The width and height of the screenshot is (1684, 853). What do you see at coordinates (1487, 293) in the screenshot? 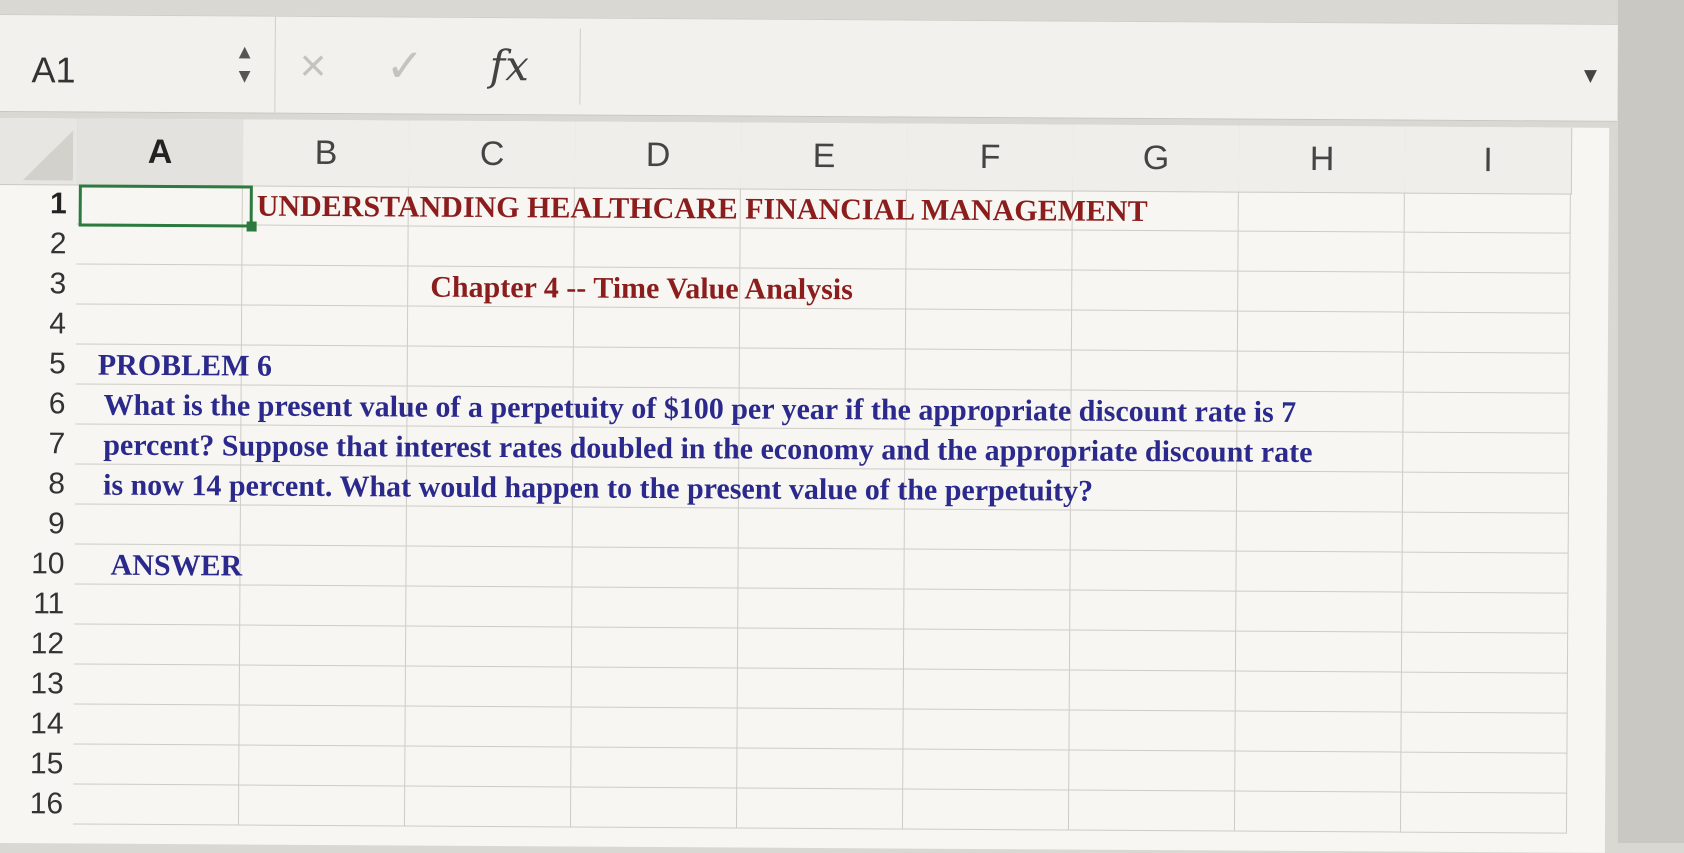
I see `cell-i3` at bounding box center [1487, 293].